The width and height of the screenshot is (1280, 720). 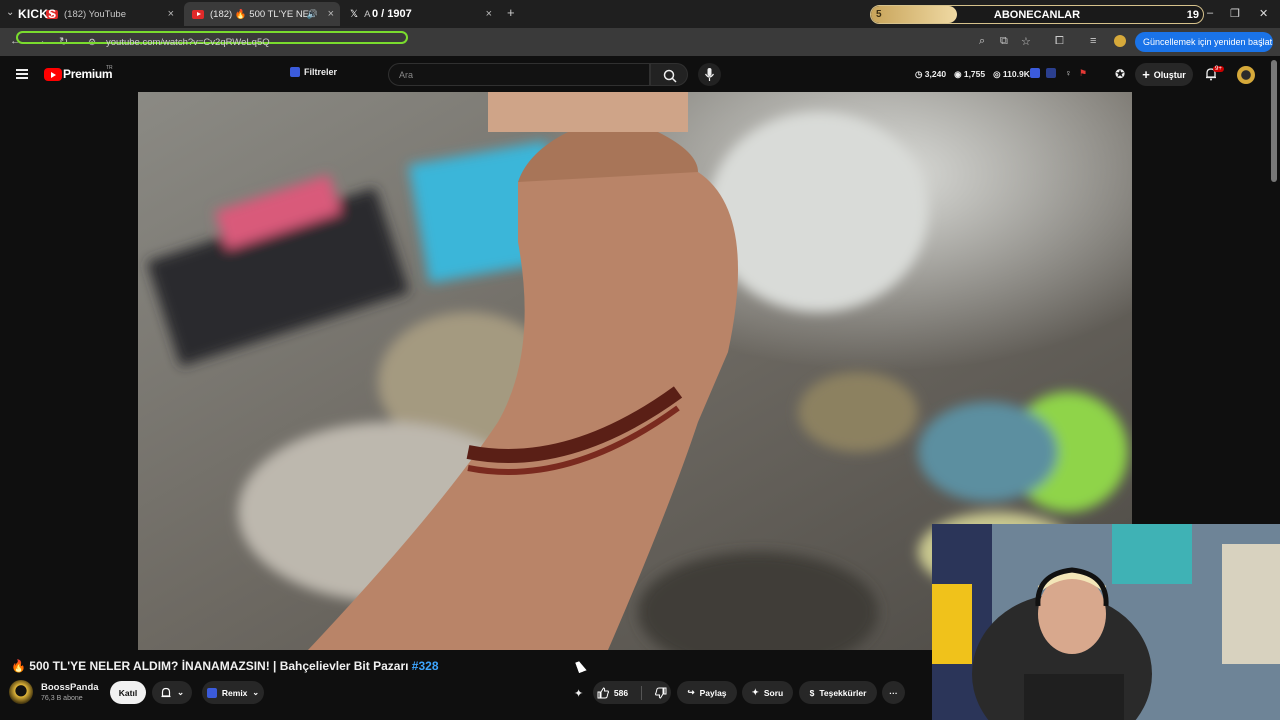 What do you see at coordinates (632, 692) in the screenshot?
I see `like-dislike-group: 586` at bounding box center [632, 692].